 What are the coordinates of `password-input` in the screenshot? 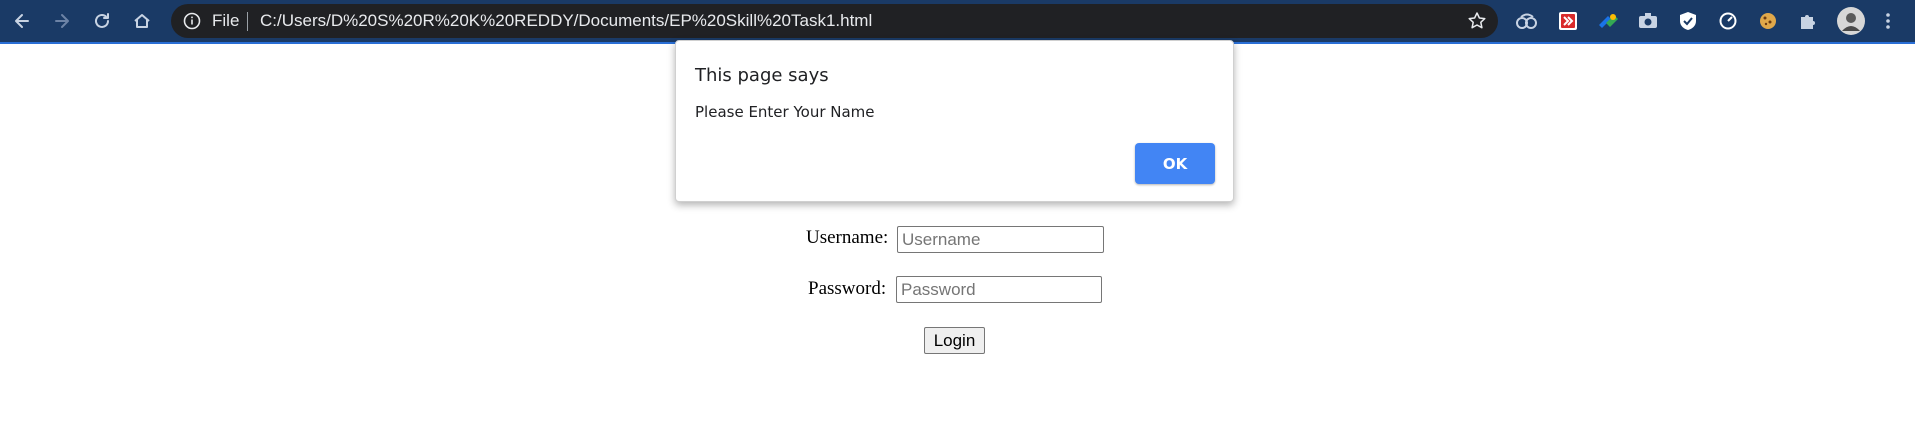 It's located at (999, 289).